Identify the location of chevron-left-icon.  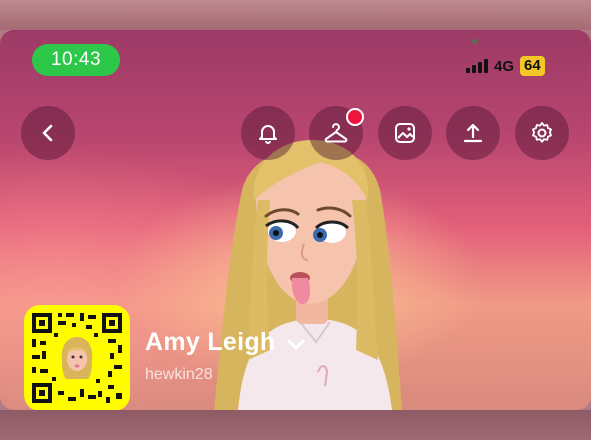
(47, 133).